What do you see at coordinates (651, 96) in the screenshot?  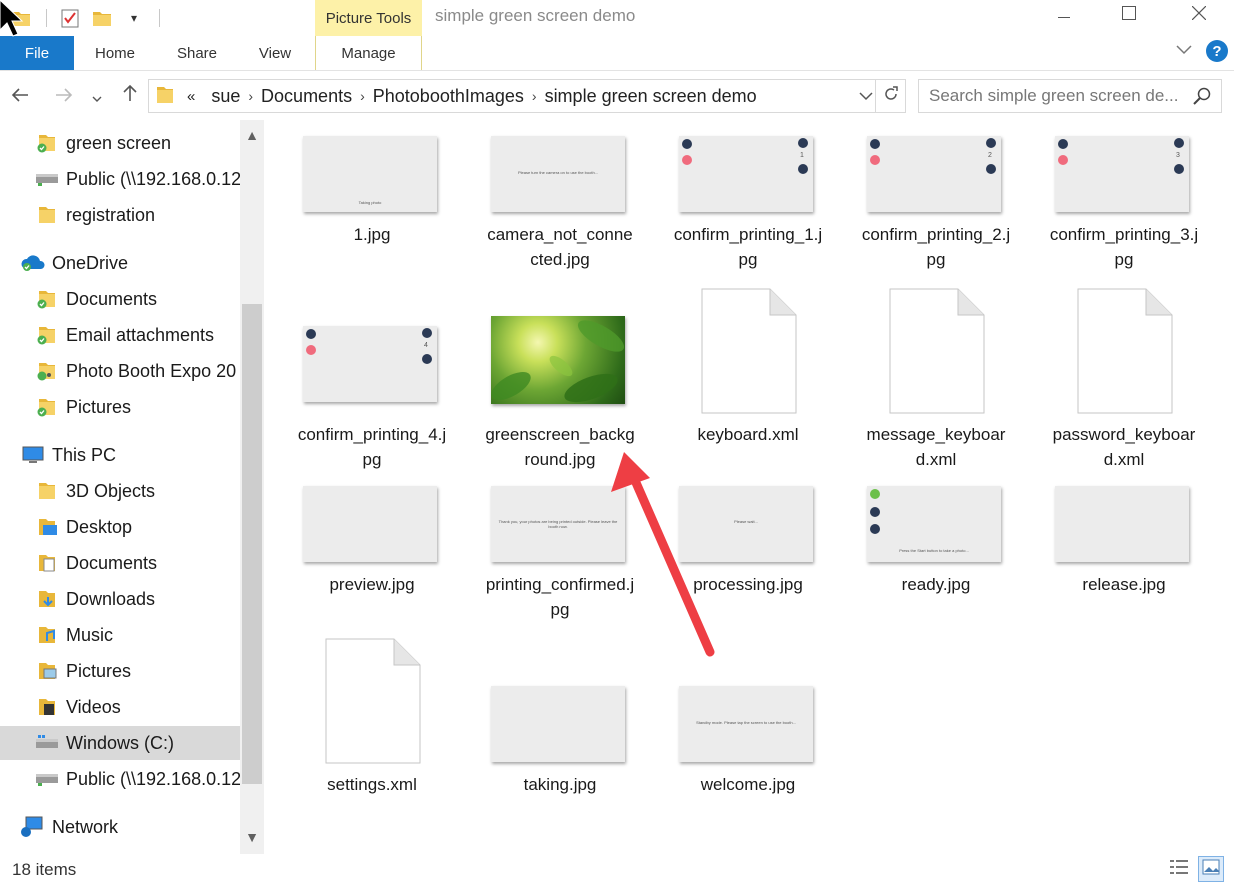 I see `breadcrumb-current-folder: simple green screen demo` at bounding box center [651, 96].